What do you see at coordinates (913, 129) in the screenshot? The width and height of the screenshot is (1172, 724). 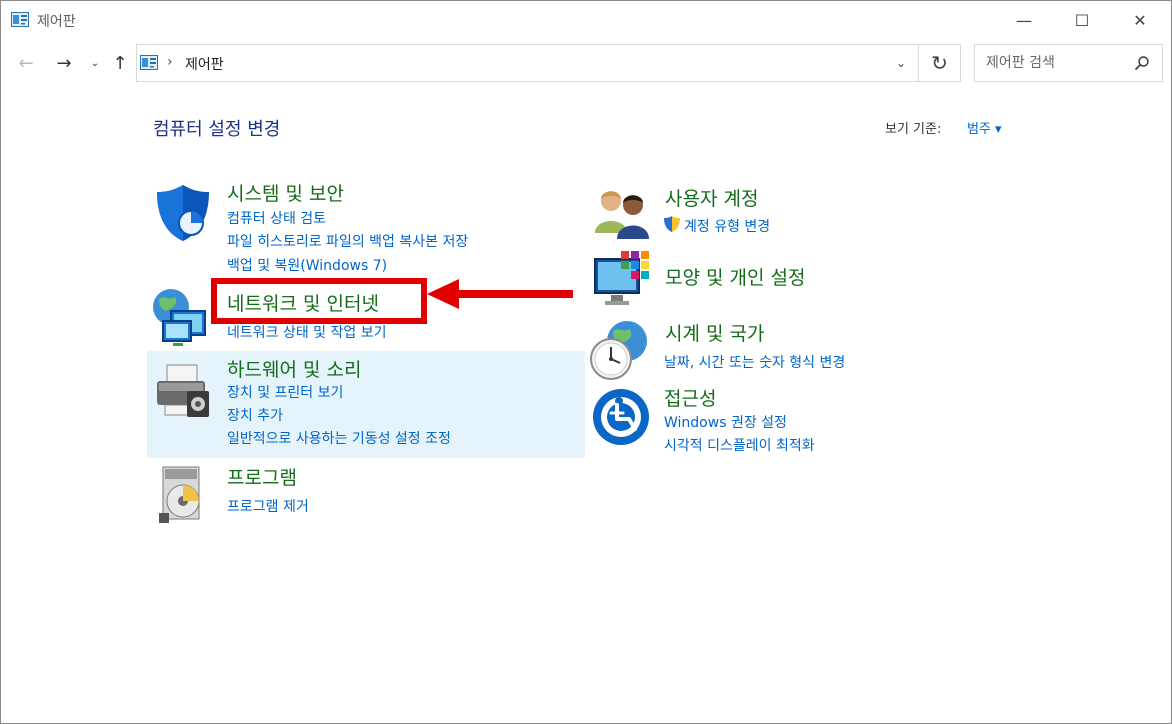 I see `view-by-label: 보기 기준:` at bounding box center [913, 129].